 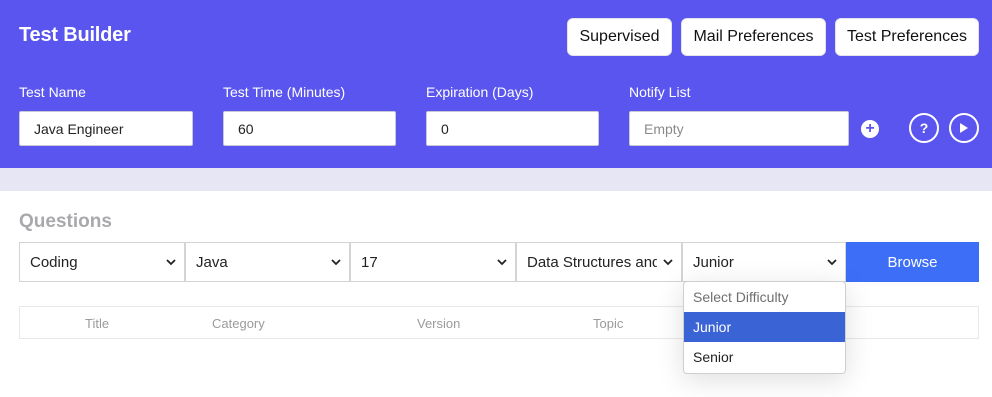 I want to click on notify-list-label: Notify List, so click(x=660, y=92).